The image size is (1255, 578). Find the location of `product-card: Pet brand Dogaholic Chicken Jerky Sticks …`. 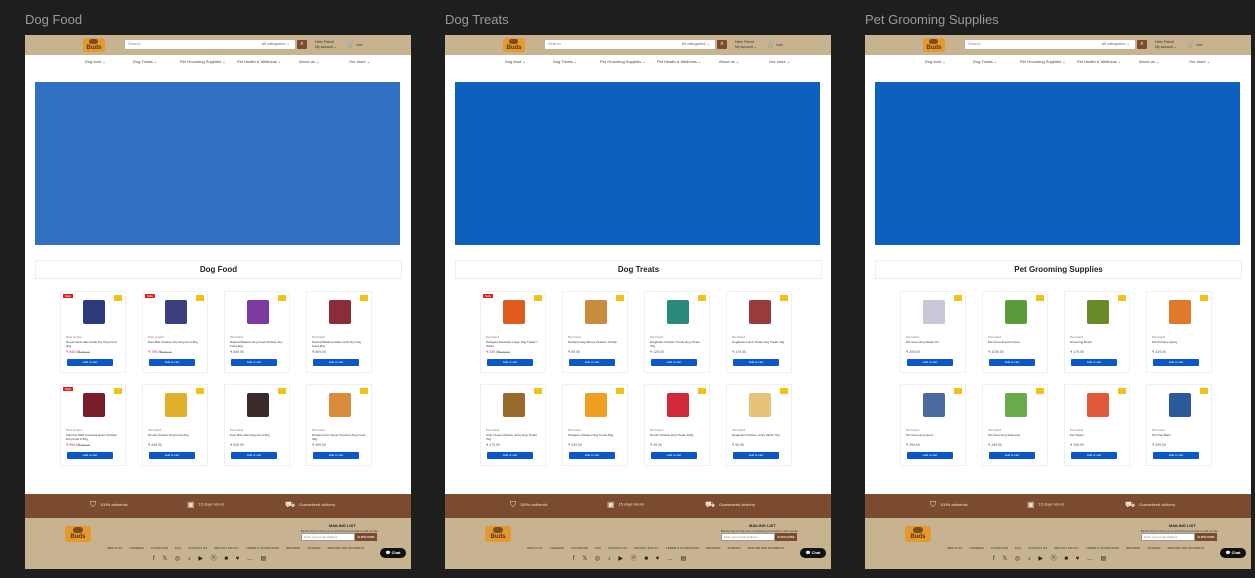

product-card: Pet brand Dogaholic Chicken Jerky Sticks … is located at coordinates (759, 425).